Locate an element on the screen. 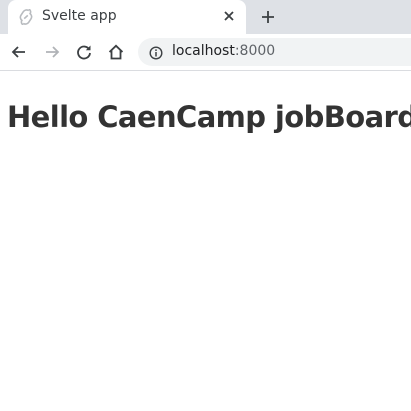  browser-toolbar: localhost:8000 is located at coordinates (205, 52).